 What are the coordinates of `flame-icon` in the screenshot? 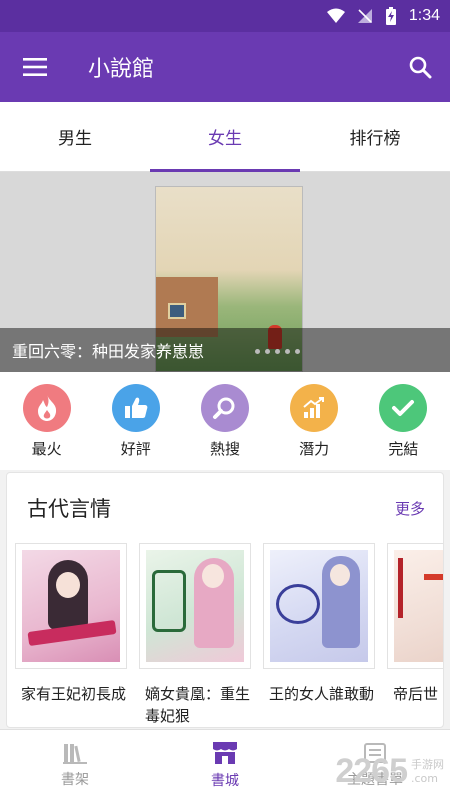 It's located at (46, 407).